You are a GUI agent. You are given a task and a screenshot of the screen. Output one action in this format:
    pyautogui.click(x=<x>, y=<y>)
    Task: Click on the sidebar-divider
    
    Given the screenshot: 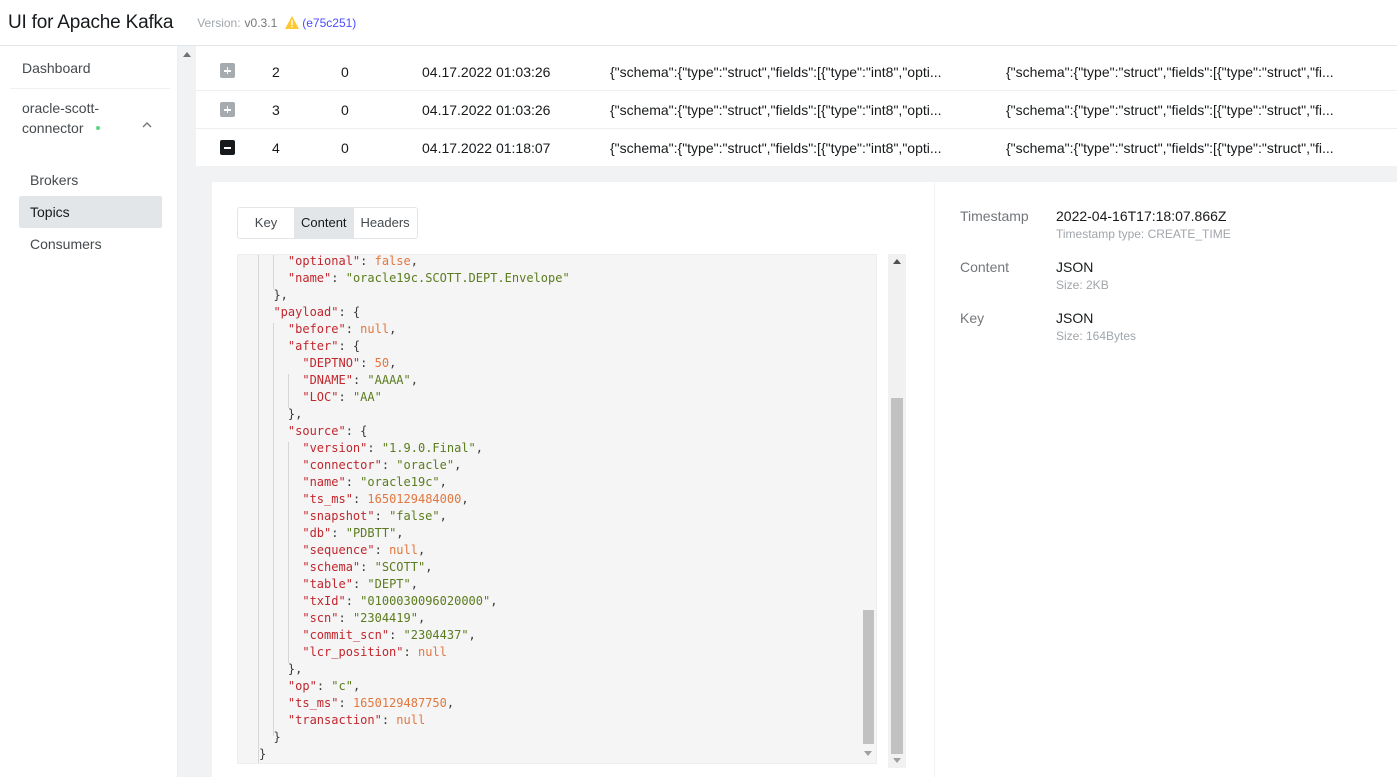 What is the action you would take?
    pyautogui.click(x=90, y=88)
    